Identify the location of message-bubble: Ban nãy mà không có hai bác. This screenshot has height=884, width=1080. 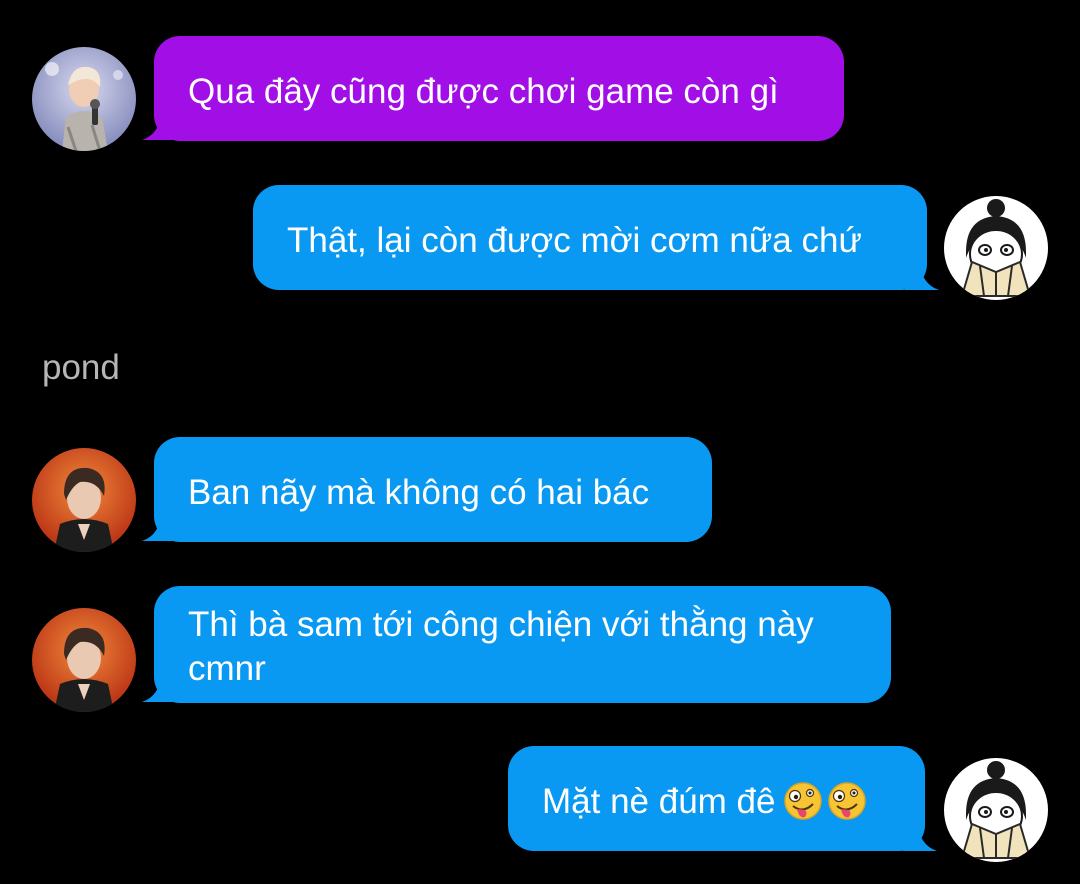
(433, 489).